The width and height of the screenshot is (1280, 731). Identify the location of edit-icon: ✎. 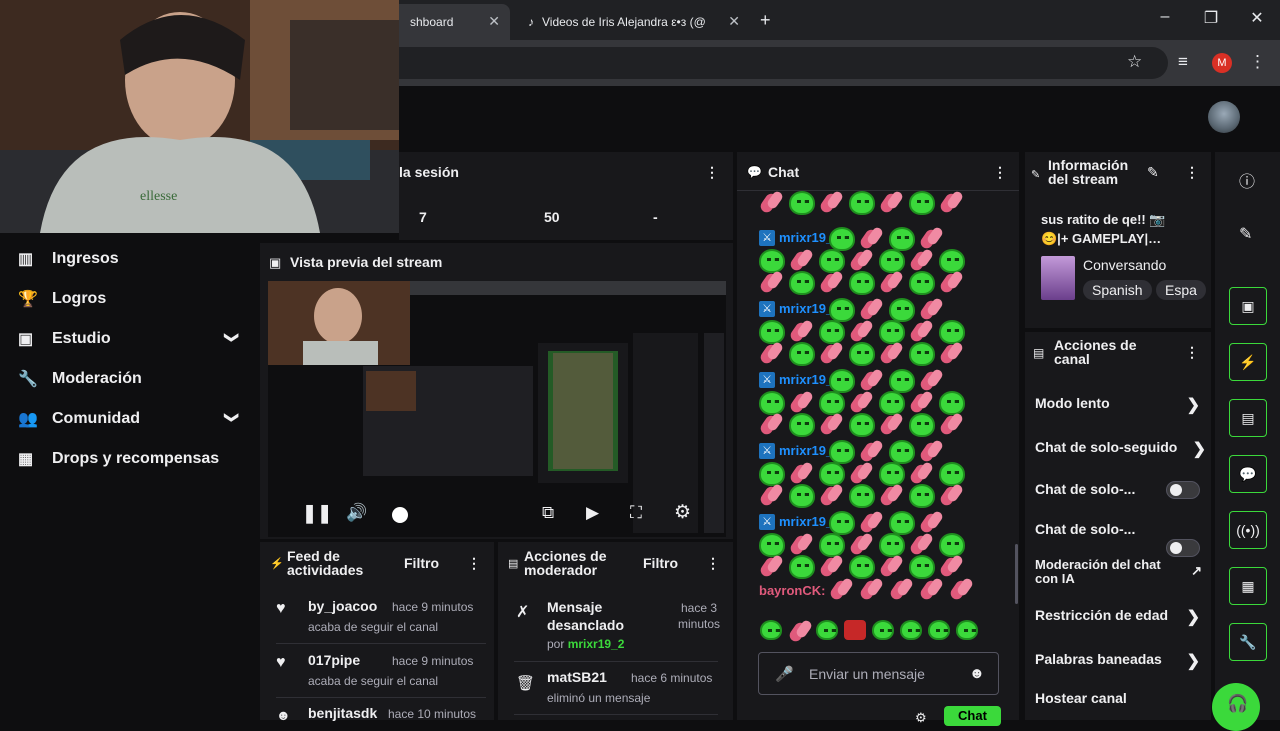
(1245, 234).